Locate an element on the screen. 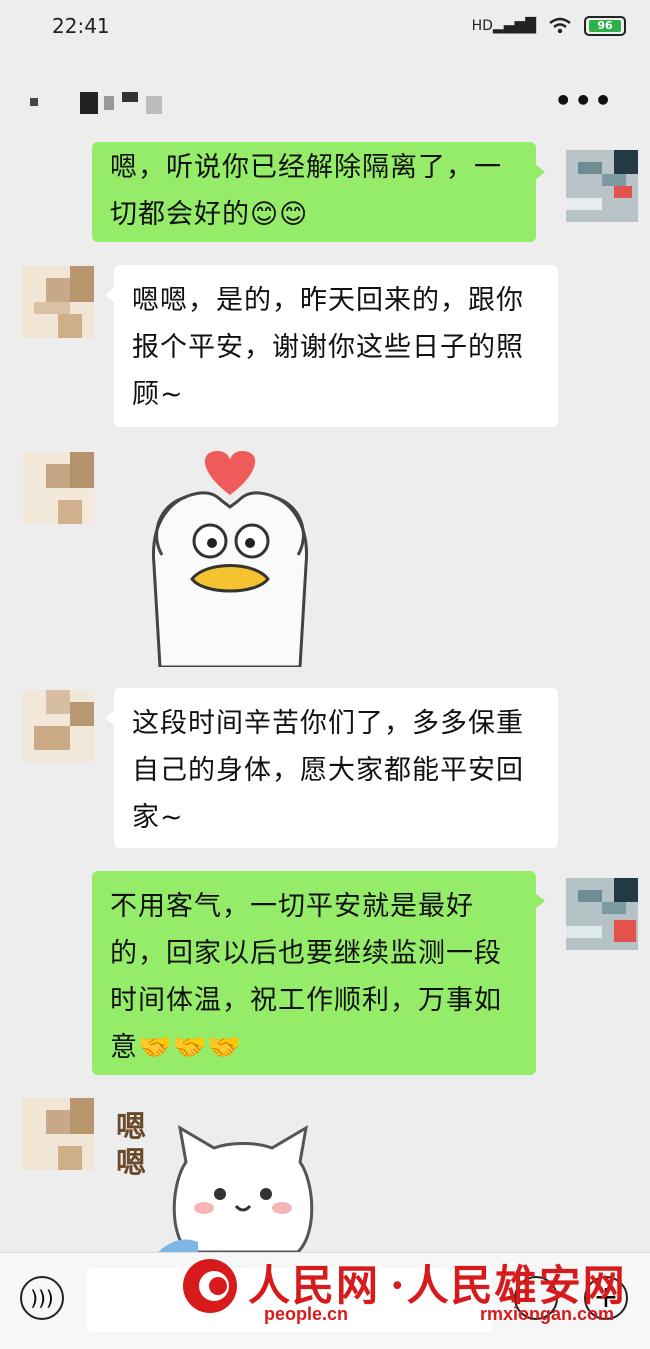 This screenshot has height=1349, width=650. message-text: 这段时间辛苦你们了，多多保重自己的身体，愿大家都能平安回家~ is located at coordinates (328, 770).